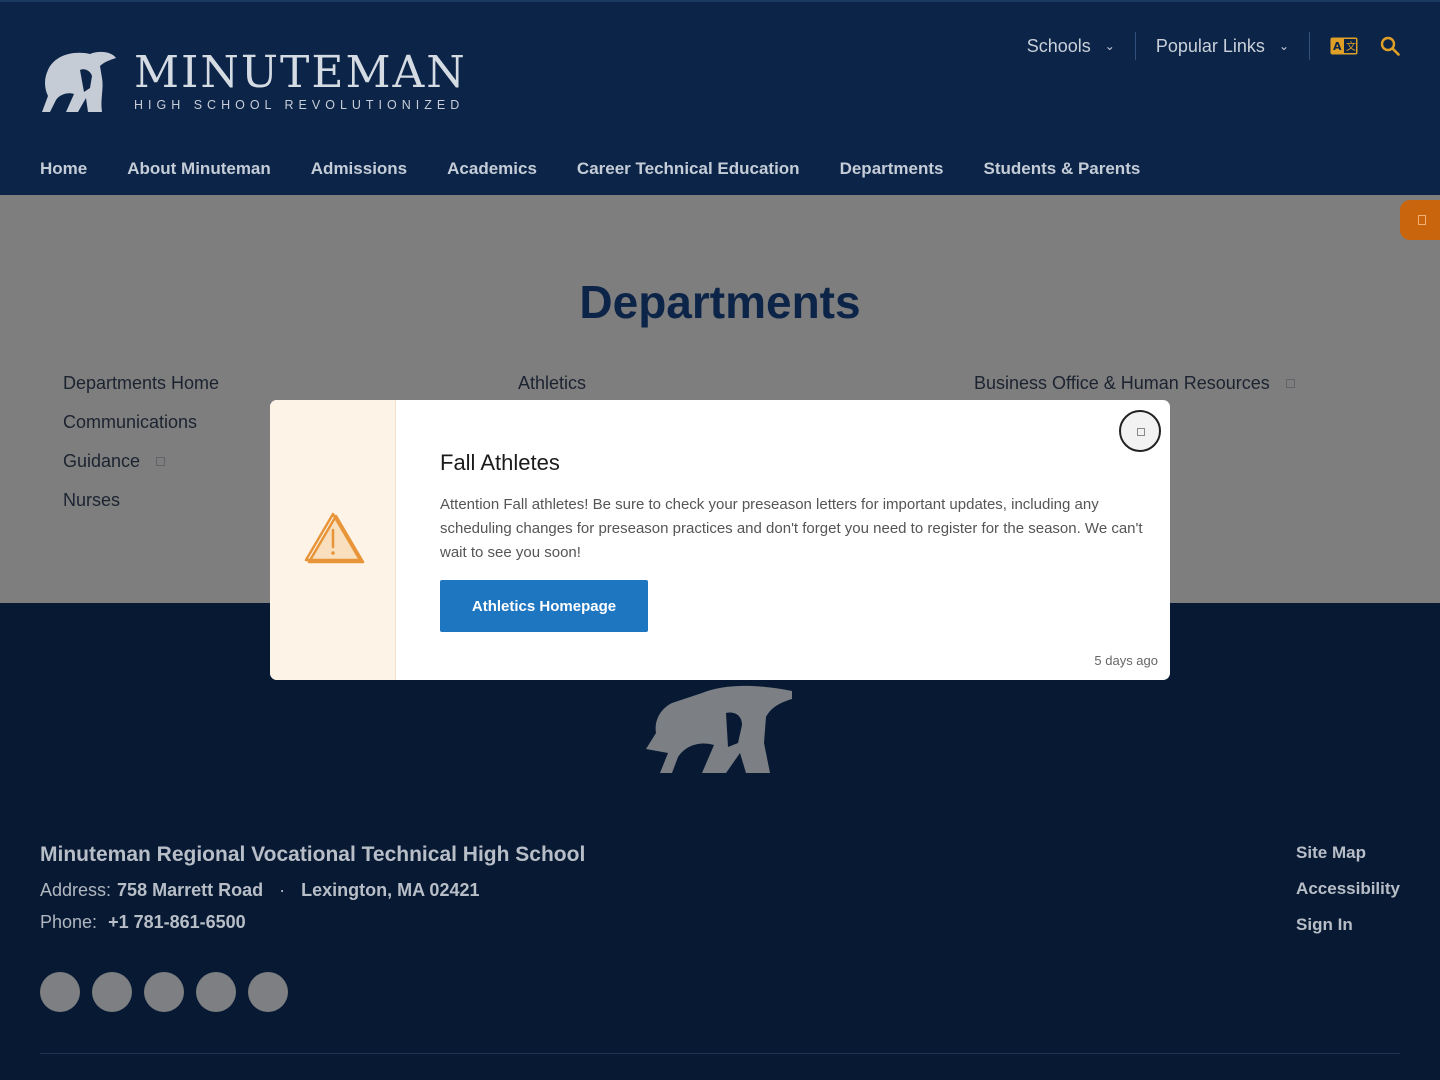 The width and height of the screenshot is (1440, 1080). I want to click on side-tab-button, so click(1420, 220).